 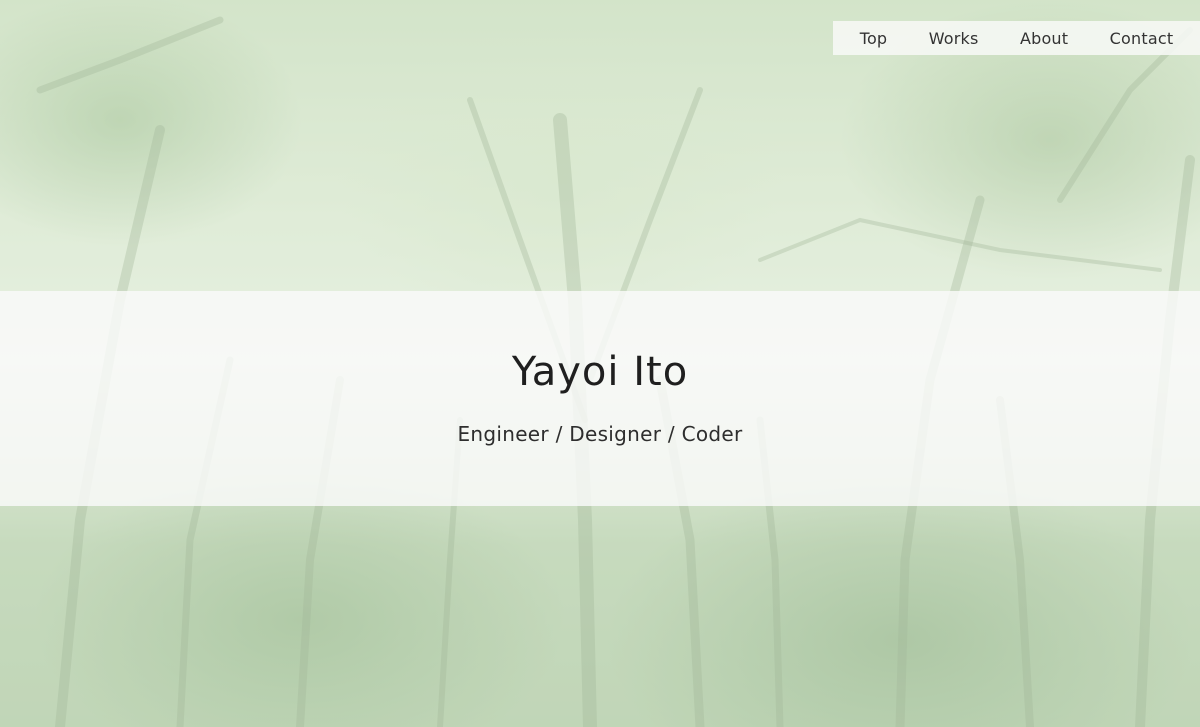 What do you see at coordinates (1142, 38) in the screenshot?
I see `nav-link-contact: Contact` at bounding box center [1142, 38].